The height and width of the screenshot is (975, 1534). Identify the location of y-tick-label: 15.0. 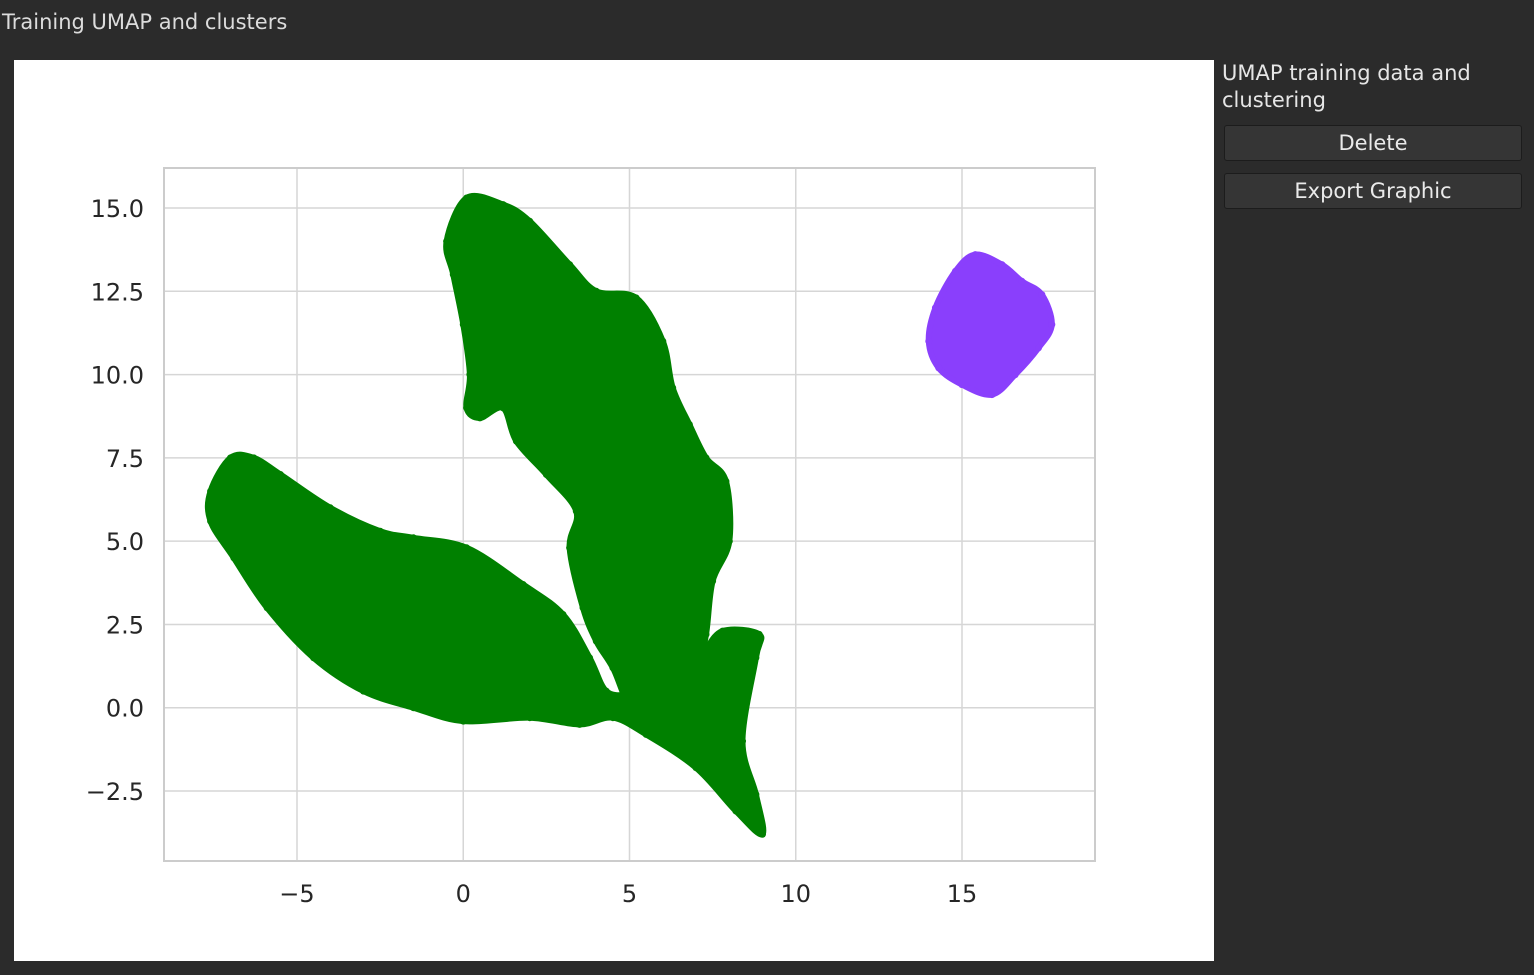
(117, 209).